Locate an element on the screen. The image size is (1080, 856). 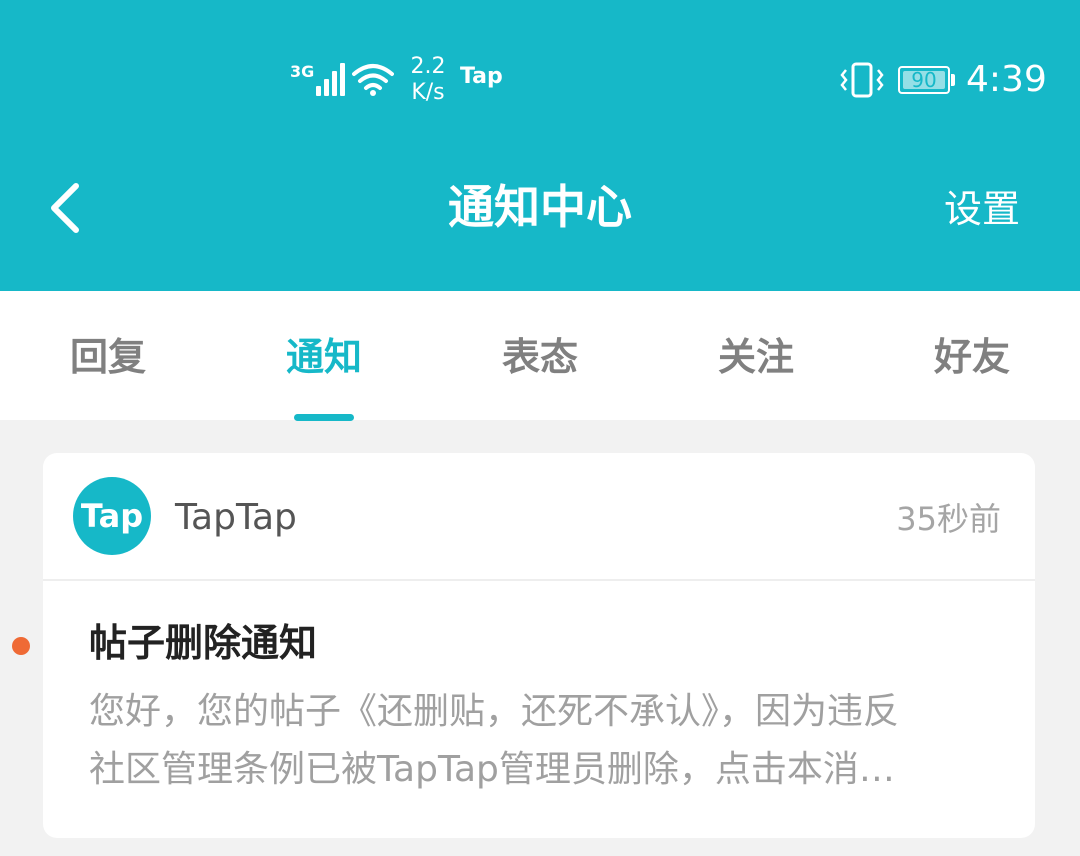
status-time: 4:39 is located at coordinates (1006, 79).